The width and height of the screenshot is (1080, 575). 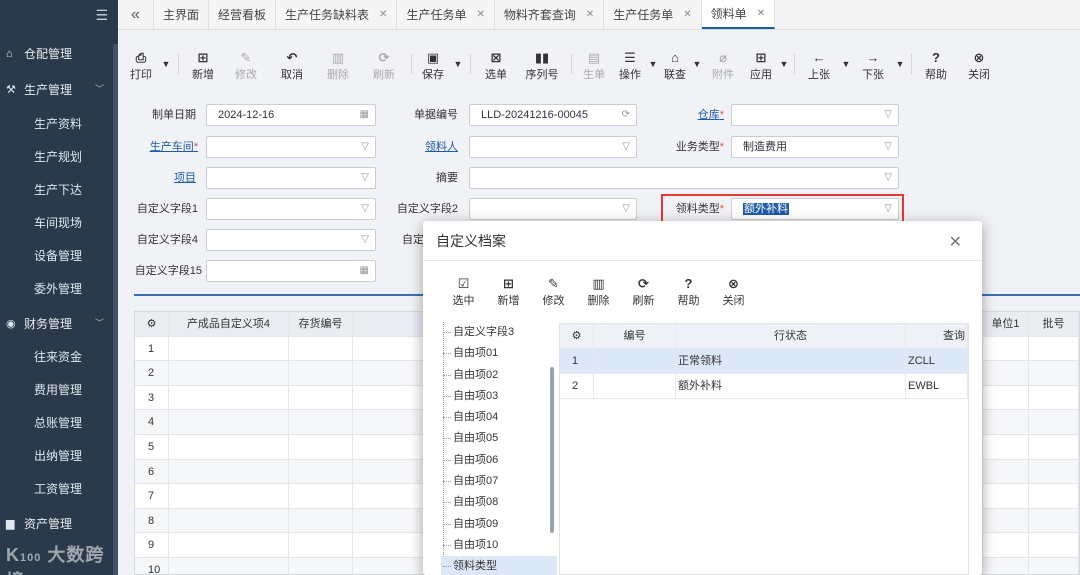 I want to click on project-label: 项目, so click(x=165, y=178).